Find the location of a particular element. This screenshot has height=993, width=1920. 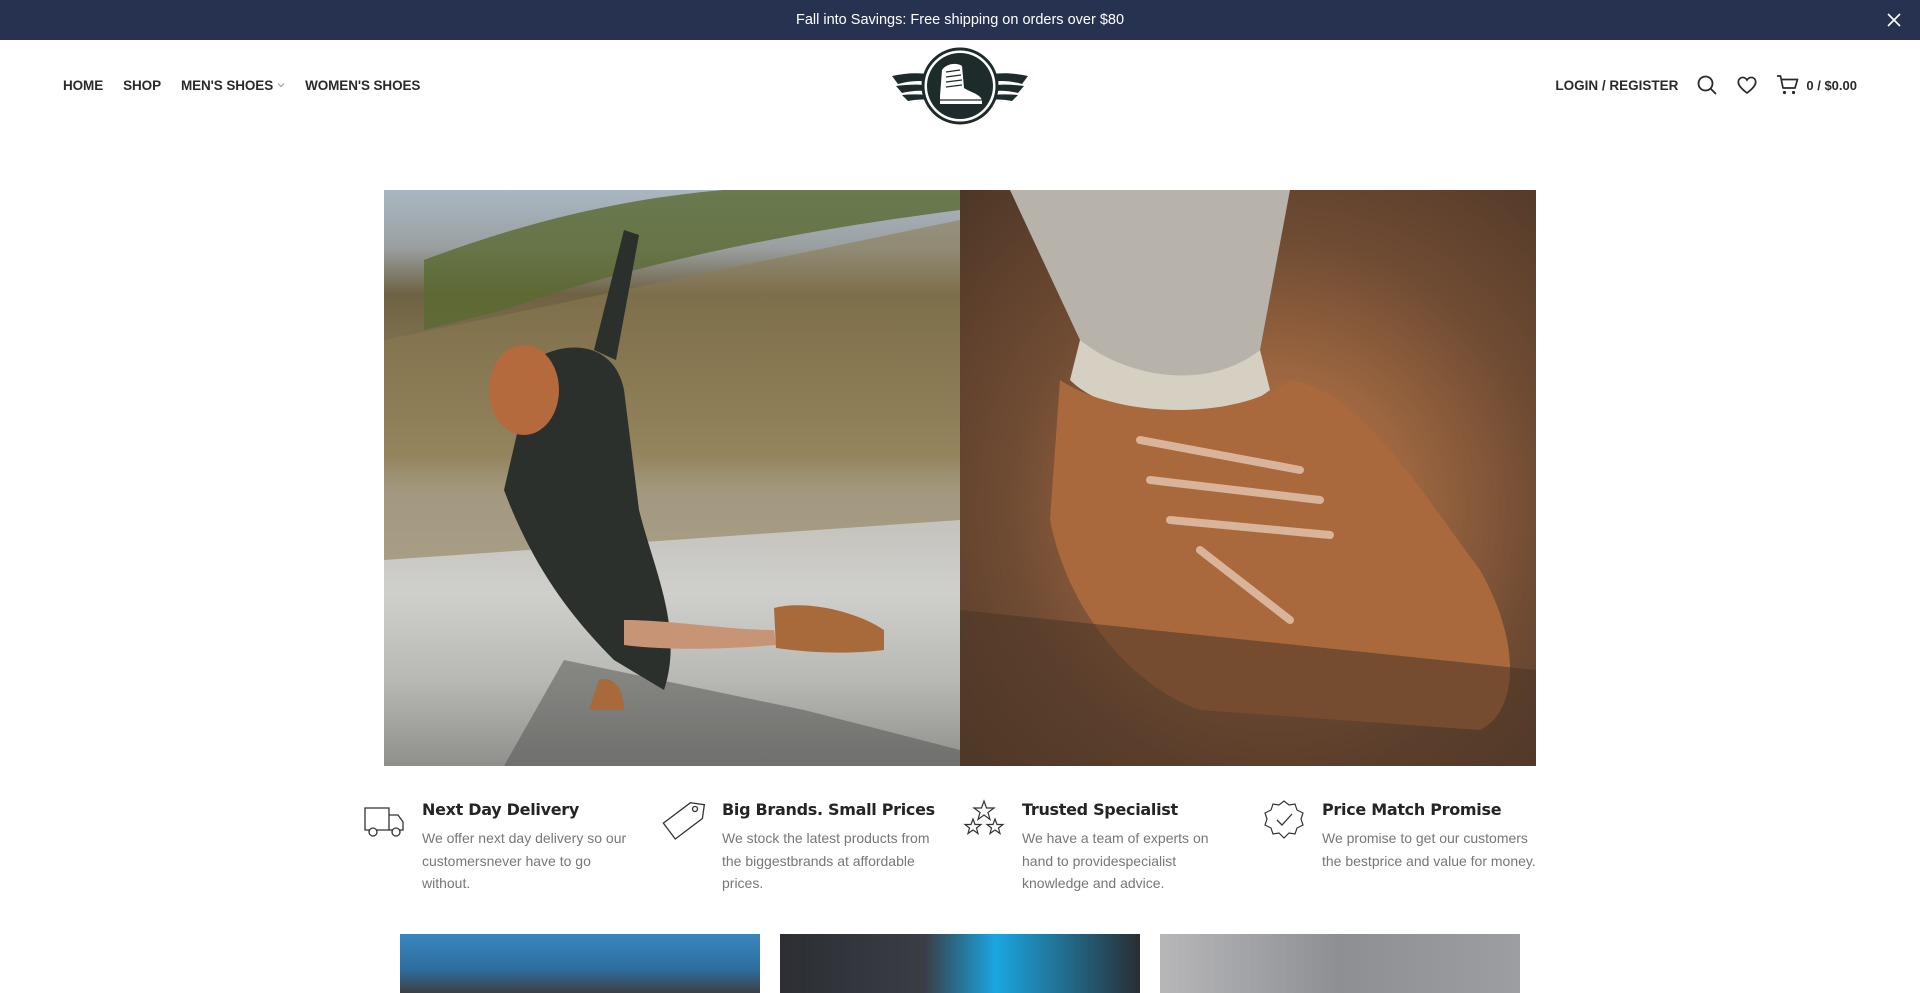

cart-button: 0 / $0.00 is located at coordinates (1816, 85).